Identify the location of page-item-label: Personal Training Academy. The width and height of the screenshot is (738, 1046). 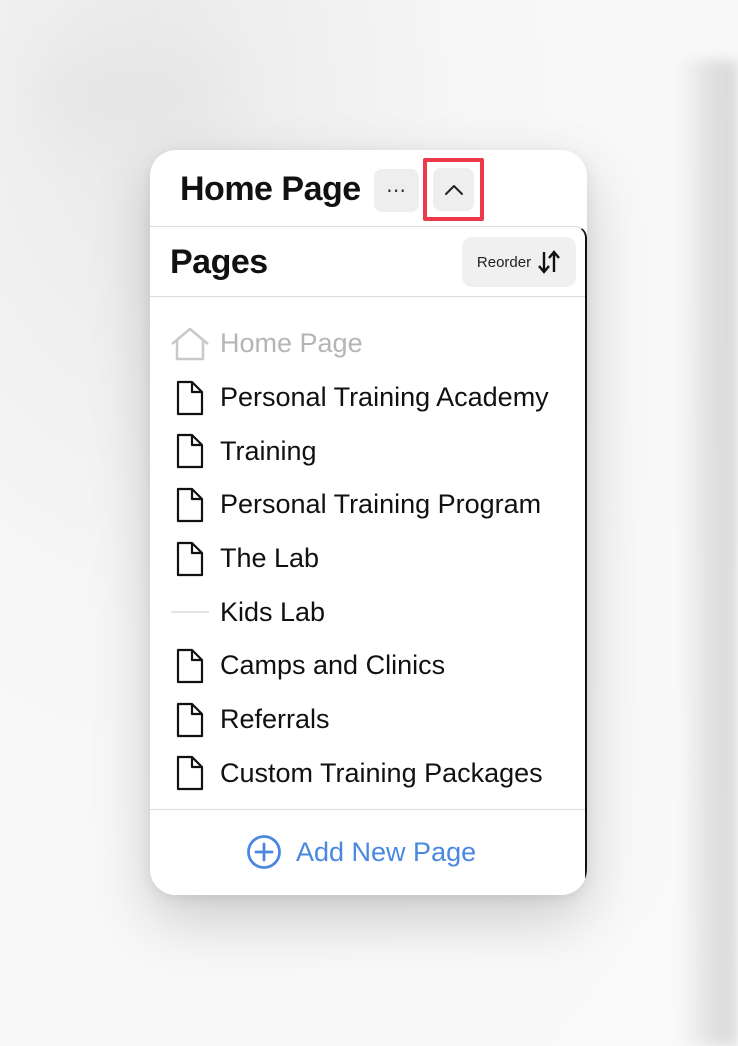
(384, 397).